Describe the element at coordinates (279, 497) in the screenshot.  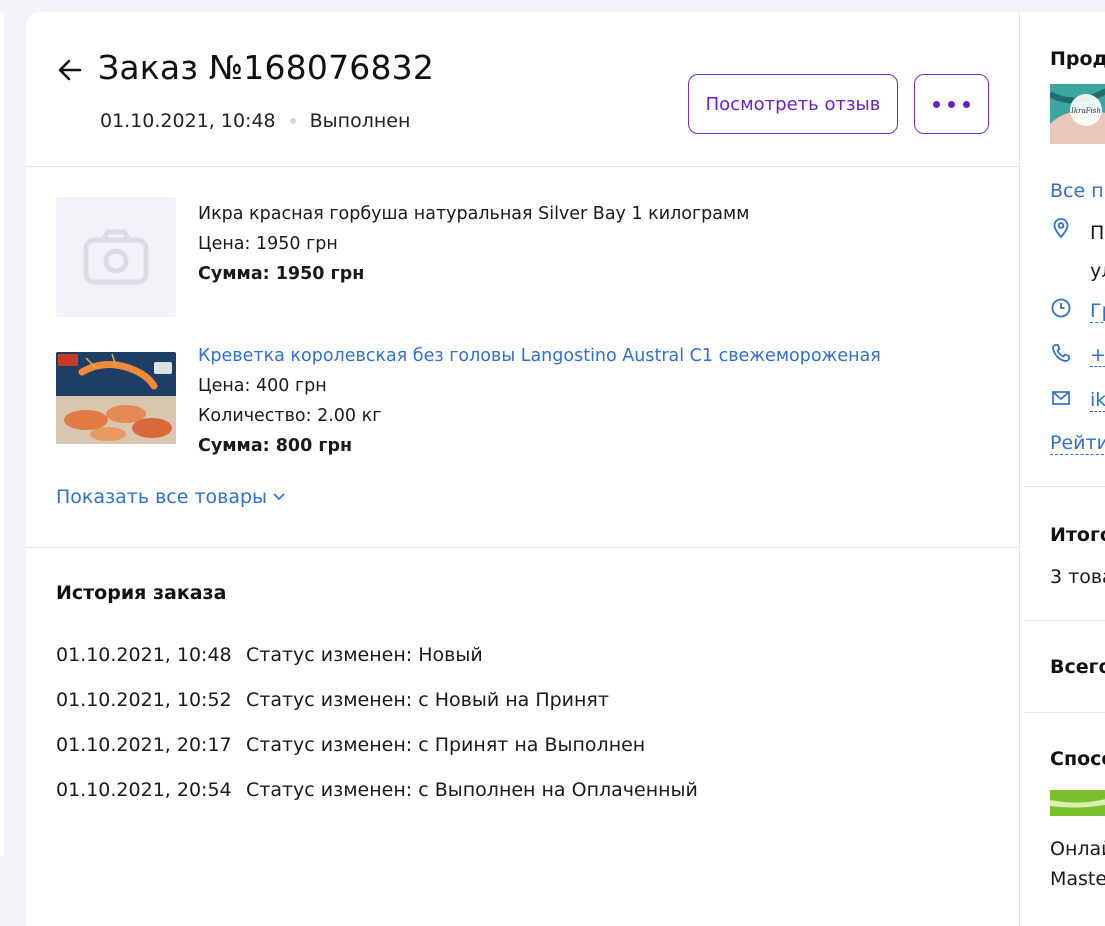
I see `chevron-down-icon` at that location.